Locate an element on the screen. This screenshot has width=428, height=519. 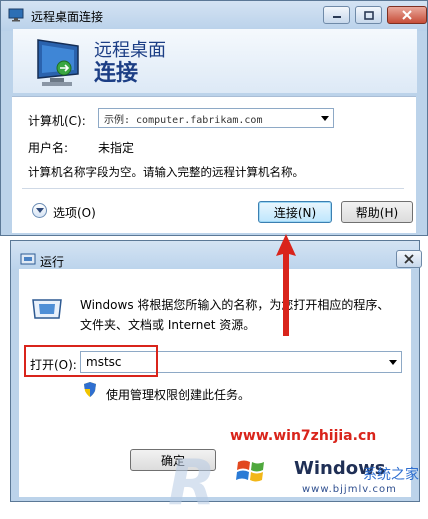
user-label: 用户名: is located at coordinates (48, 148).